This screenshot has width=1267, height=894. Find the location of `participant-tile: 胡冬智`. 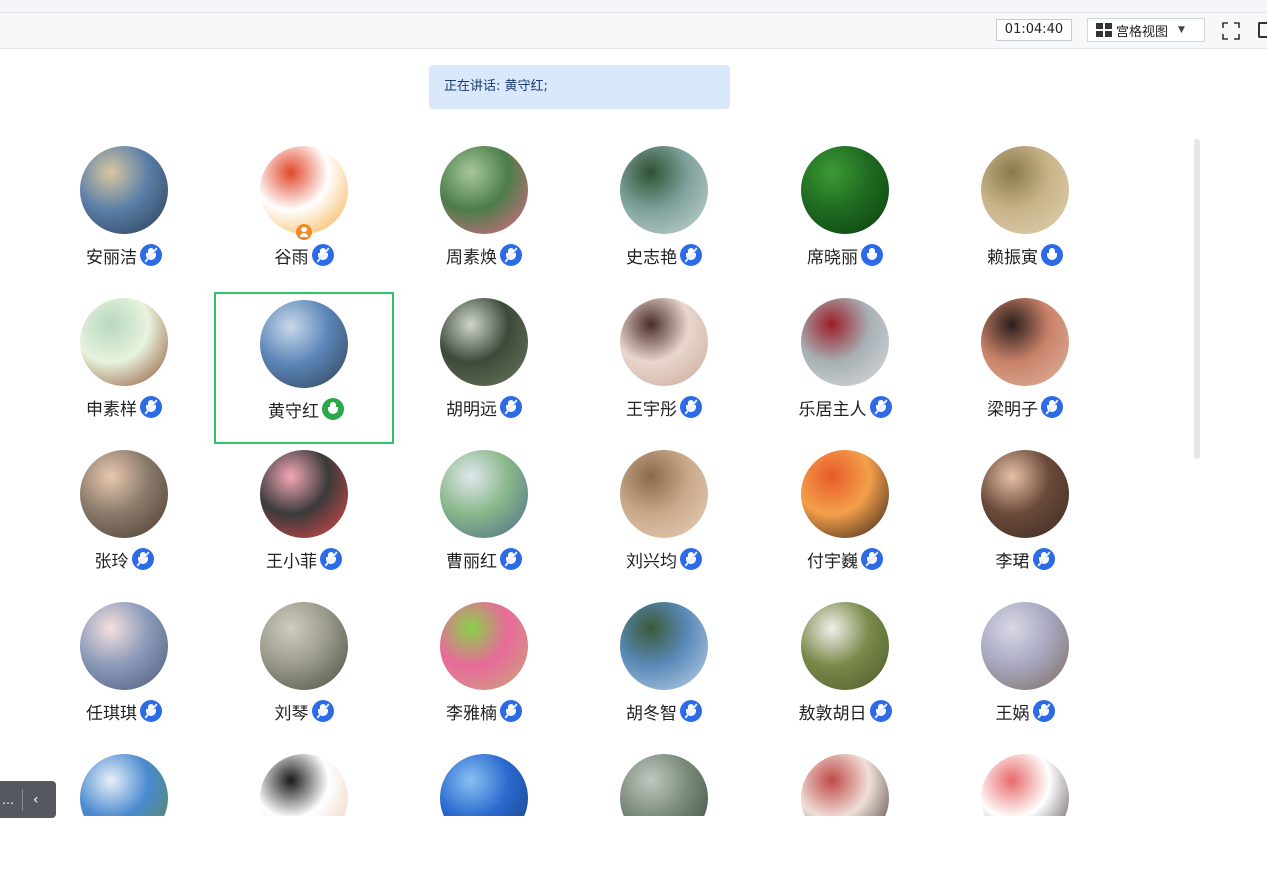

participant-tile: 胡冬智 is located at coordinates (664, 662).